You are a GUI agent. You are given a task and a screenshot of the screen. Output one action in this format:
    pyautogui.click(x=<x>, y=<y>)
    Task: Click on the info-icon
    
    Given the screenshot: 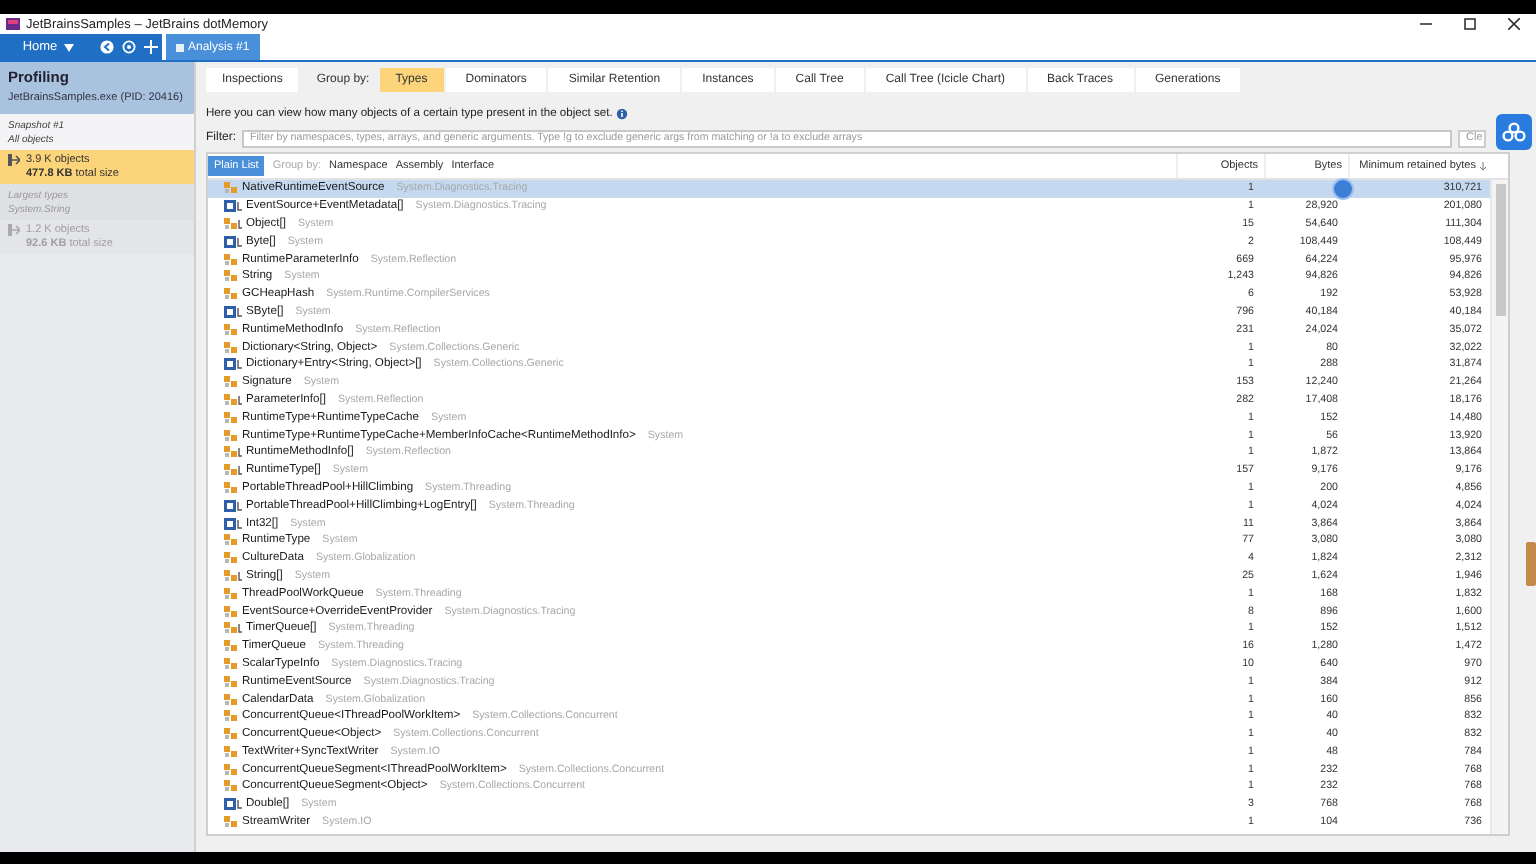 What is the action you would take?
    pyautogui.click(x=622, y=114)
    